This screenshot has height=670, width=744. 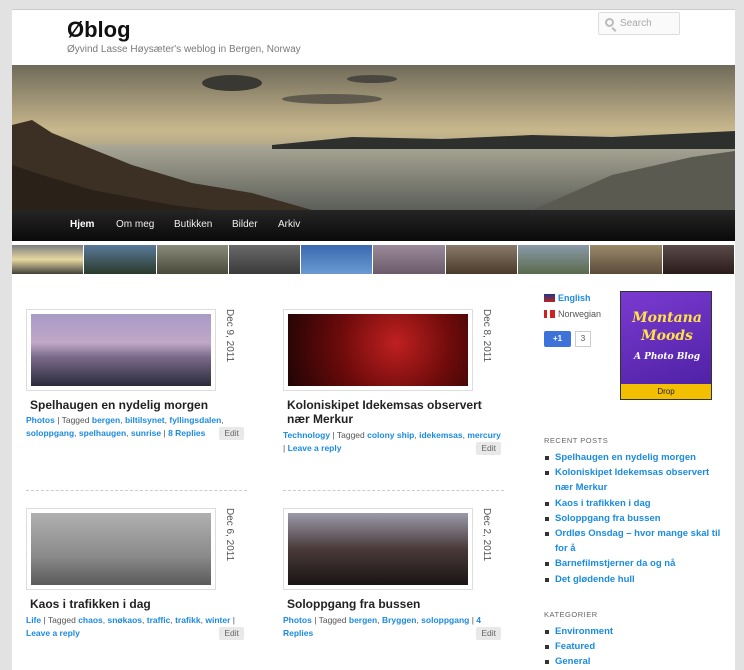 What do you see at coordinates (82, 224) in the screenshot?
I see `nav-item-hjem: Hjem` at bounding box center [82, 224].